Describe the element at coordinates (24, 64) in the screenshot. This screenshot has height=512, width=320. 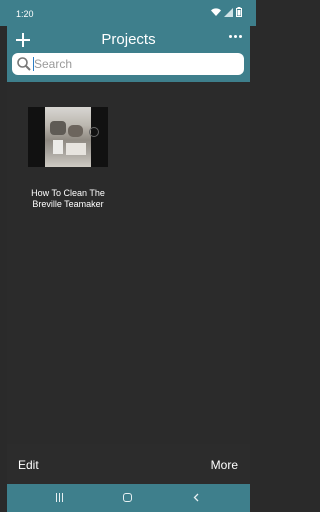
I see `search-icon` at that location.